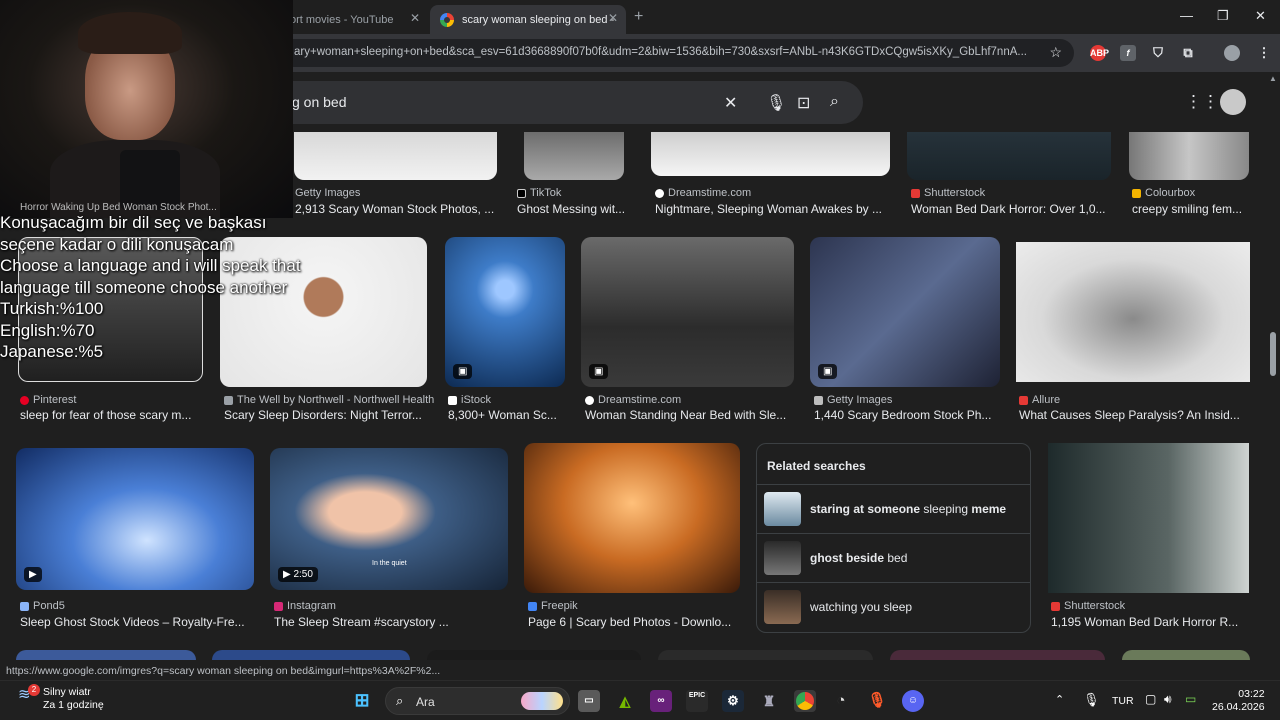 This screenshot has width=1280, height=720. What do you see at coordinates (1273, 354) in the screenshot?
I see `page-scrollbar` at bounding box center [1273, 354].